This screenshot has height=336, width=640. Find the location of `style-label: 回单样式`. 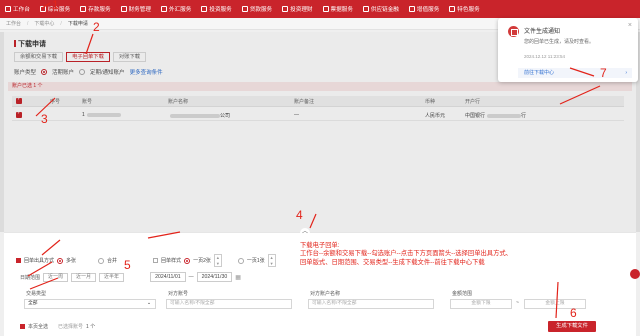

style-label: 回单样式 is located at coordinates (171, 261).